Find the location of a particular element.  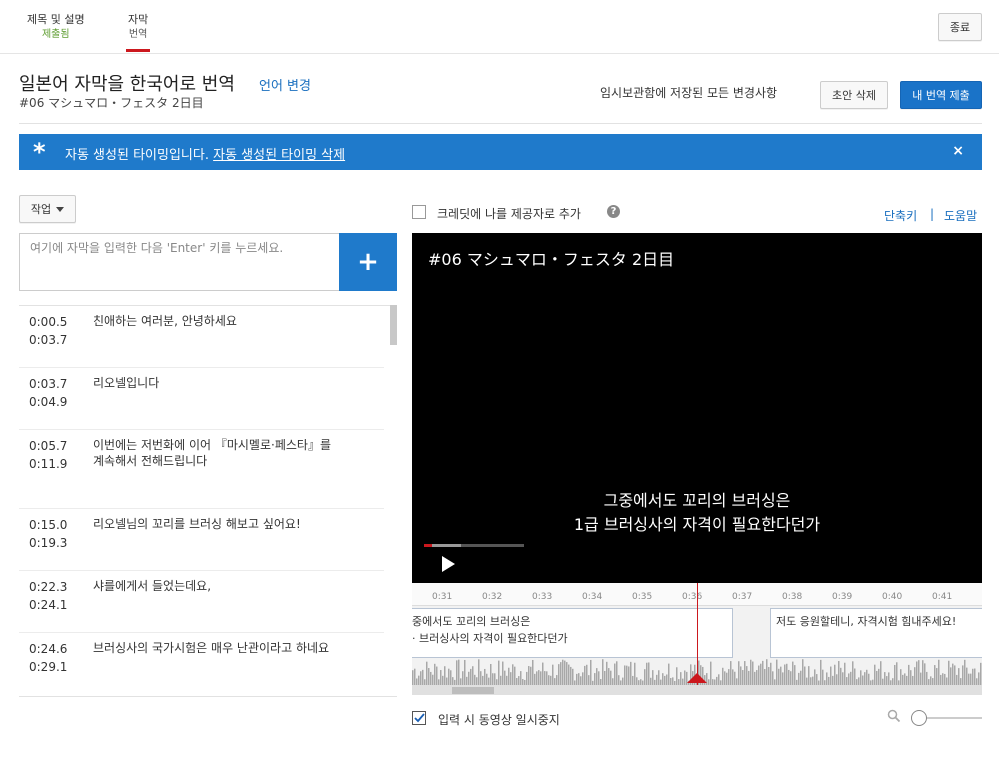

pause-while-typing-checkbox is located at coordinates (419, 718).